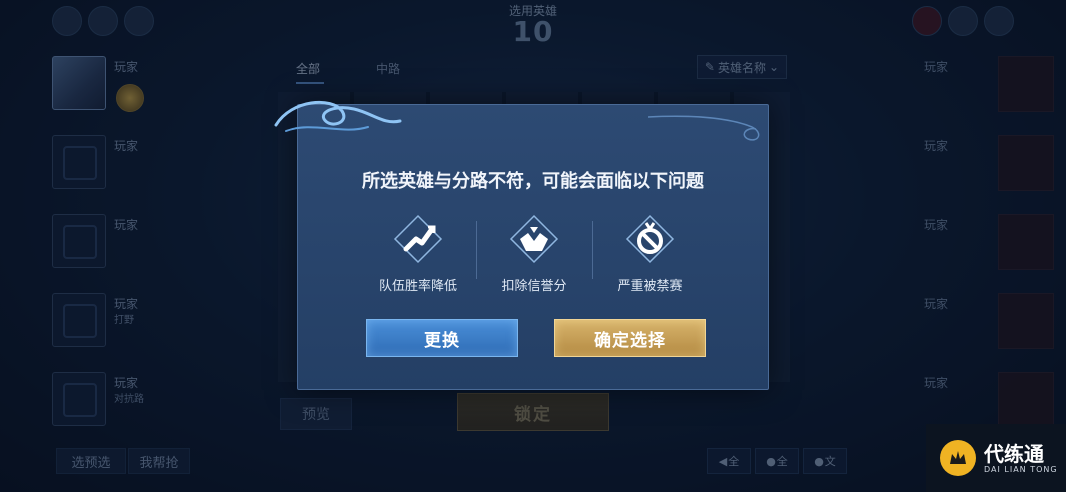 This screenshot has height=492, width=1066. What do you see at coordinates (534, 239) in the screenshot?
I see `credit-deduct-icon` at bounding box center [534, 239].